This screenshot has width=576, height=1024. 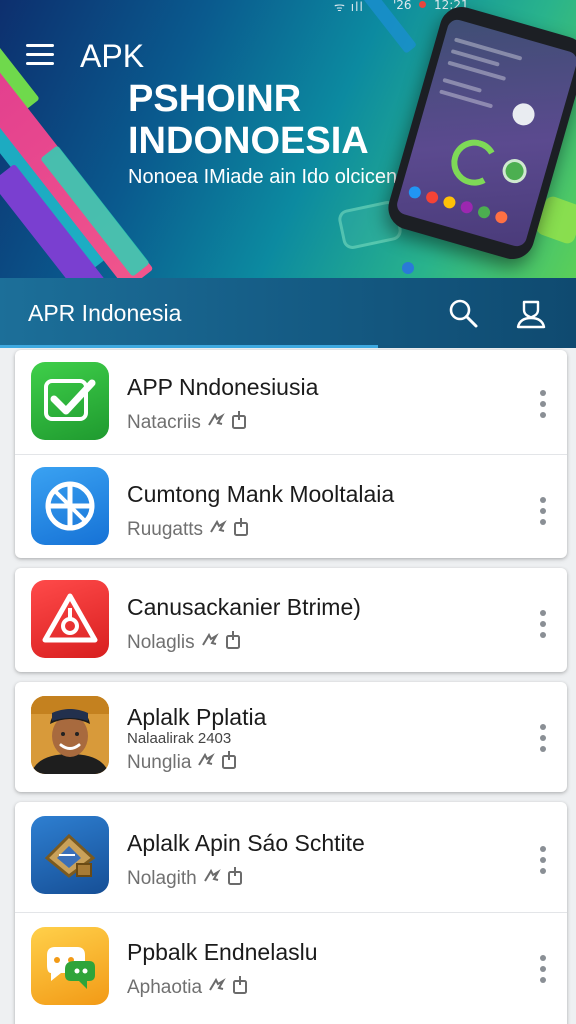 What do you see at coordinates (70, 619) in the screenshot?
I see `warning-triangle-icon` at bounding box center [70, 619].